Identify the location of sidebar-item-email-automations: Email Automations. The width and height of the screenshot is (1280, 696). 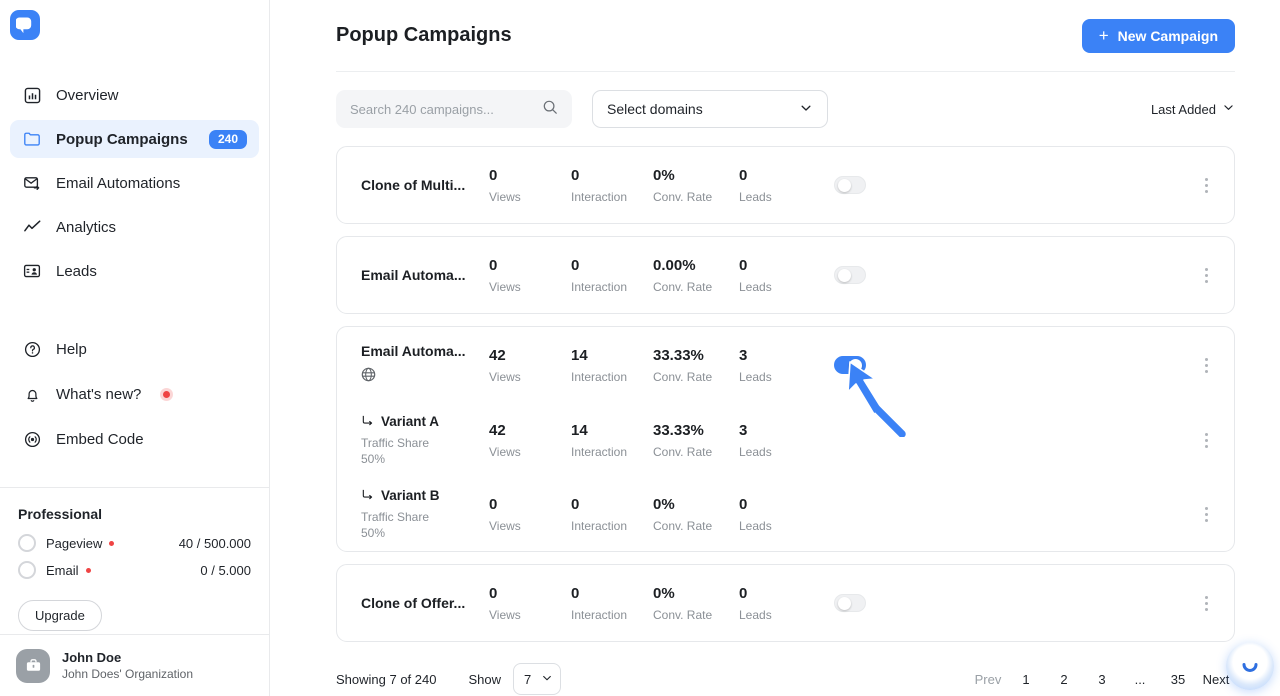
(134, 183).